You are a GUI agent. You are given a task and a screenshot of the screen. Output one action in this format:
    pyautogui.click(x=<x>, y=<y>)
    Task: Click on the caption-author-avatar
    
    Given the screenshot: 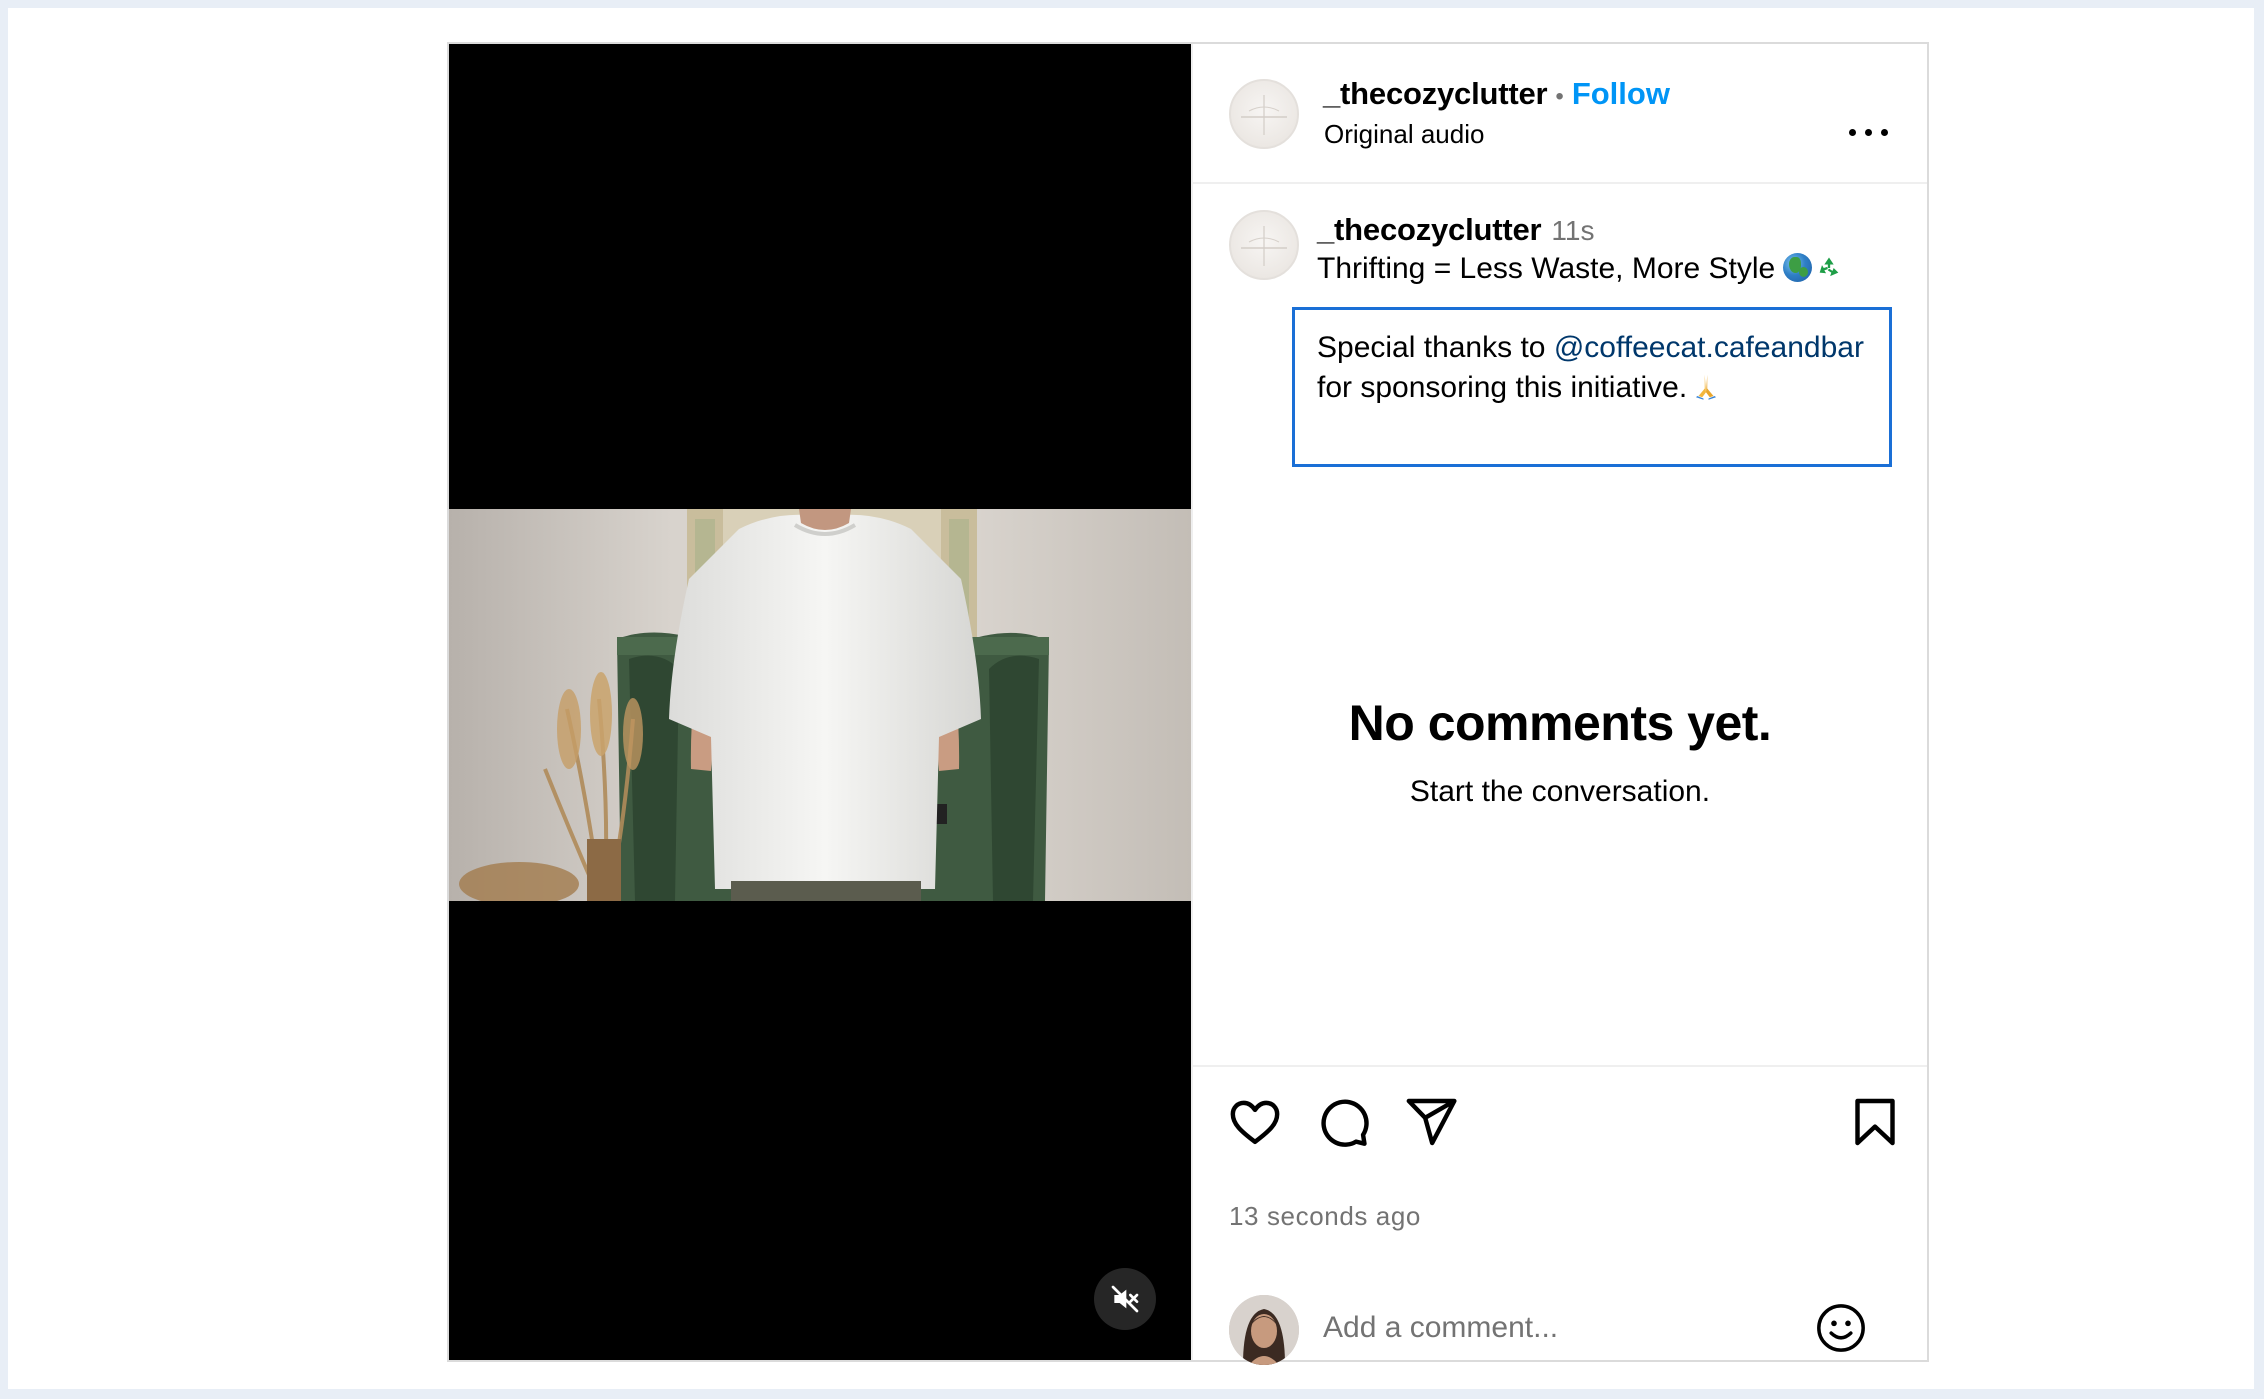 What is the action you would take?
    pyautogui.click(x=1264, y=245)
    